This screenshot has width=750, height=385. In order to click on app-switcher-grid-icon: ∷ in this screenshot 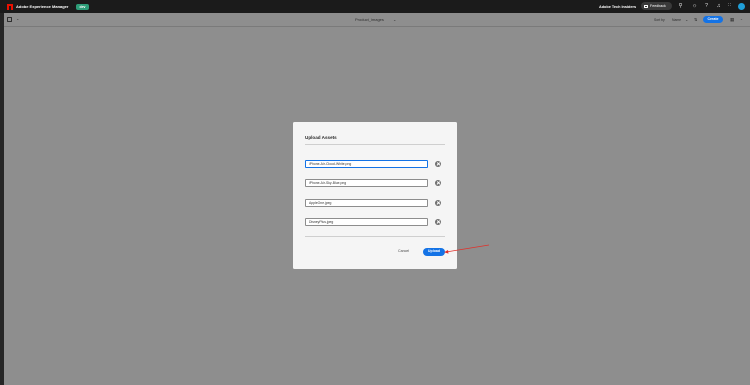, I will do `click(729, 6)`.